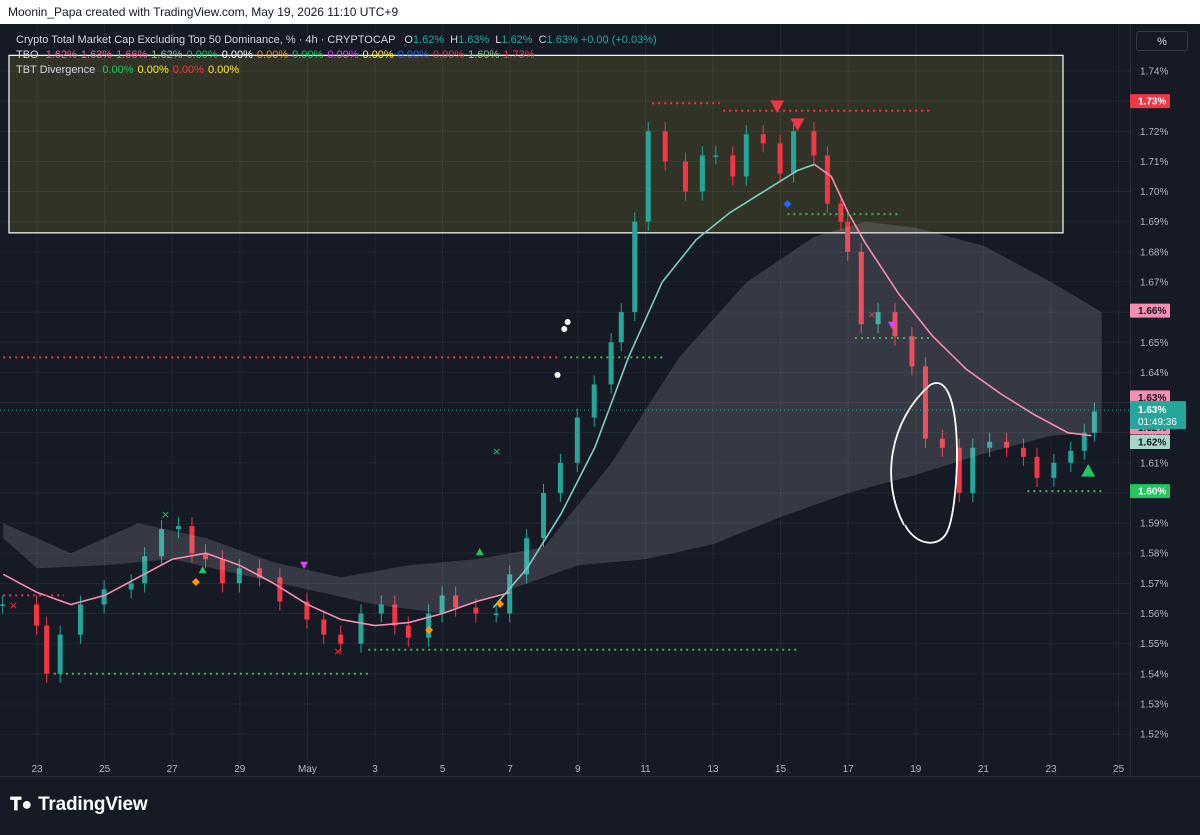 The width and height of the screenshot is (1200, 835). I want to click on ohlc-value: 1.63%, so click(474, 40).